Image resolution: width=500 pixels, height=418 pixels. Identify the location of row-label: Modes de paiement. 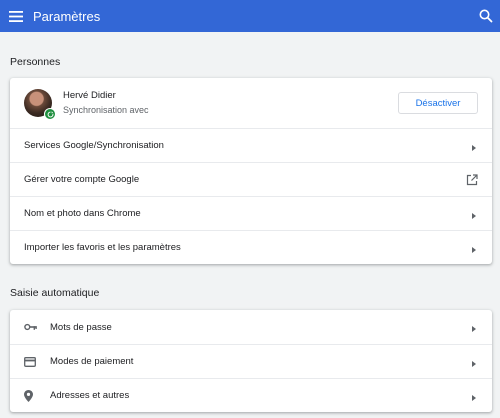
(92, 361).